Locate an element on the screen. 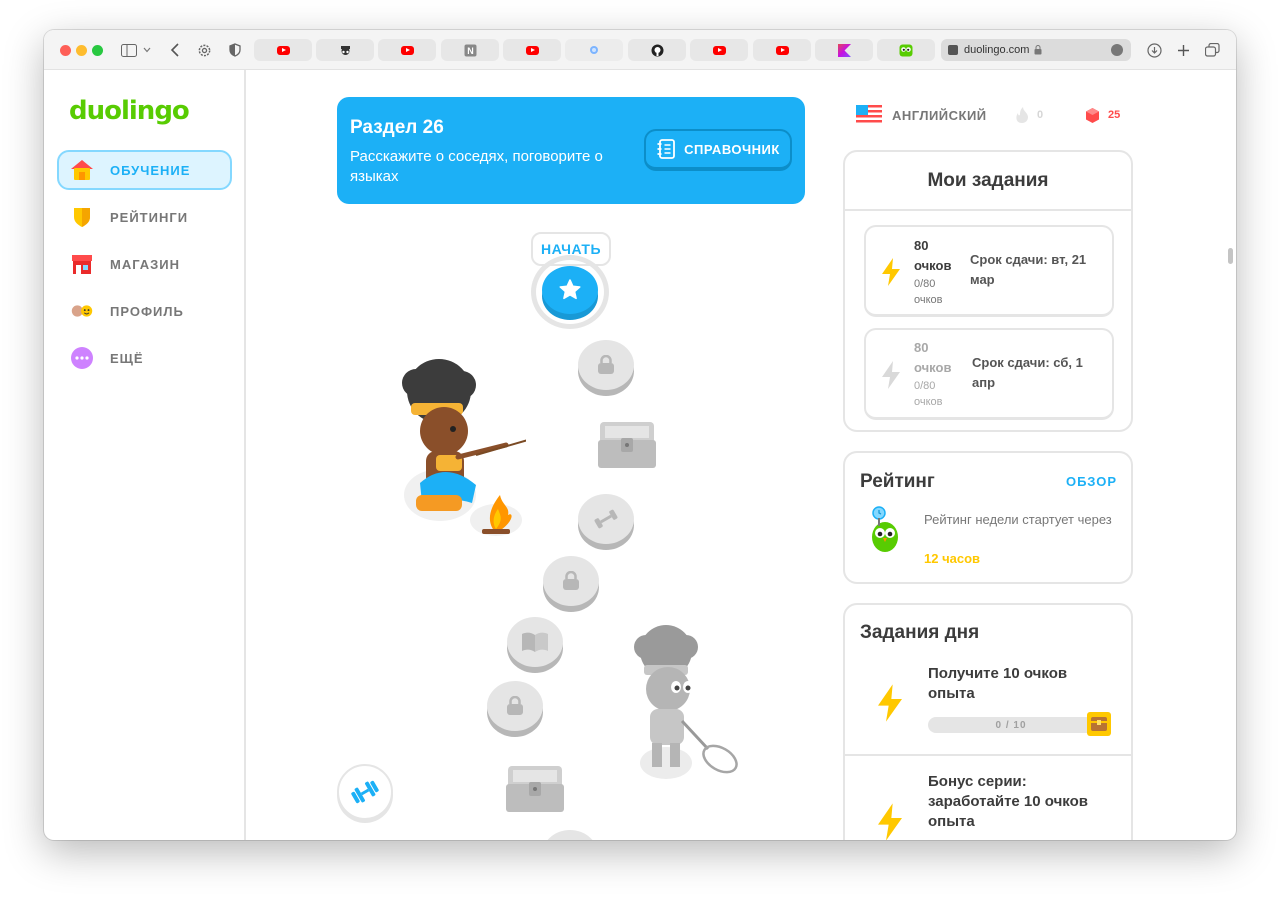 The width and height of the screenshot is (1280, 898). leaderboard-title: Рейтинг is located at coordinates (897, 481).